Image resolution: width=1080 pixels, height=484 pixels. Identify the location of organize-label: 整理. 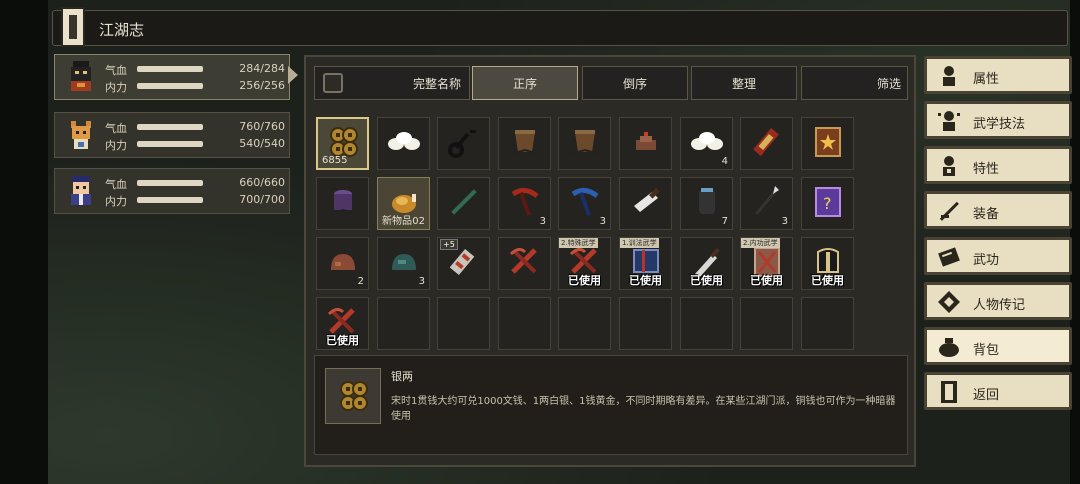
(743, 83).